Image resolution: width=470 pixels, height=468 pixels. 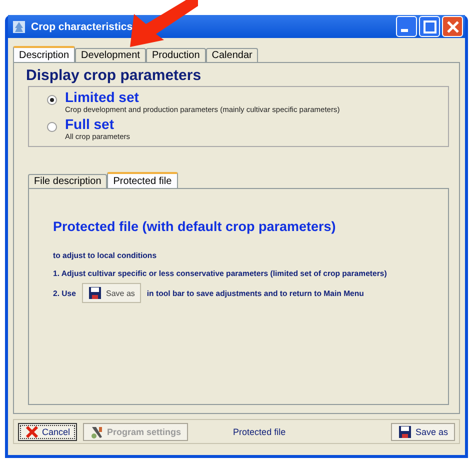 I want to click on close-button, so click(x=452, y=26).